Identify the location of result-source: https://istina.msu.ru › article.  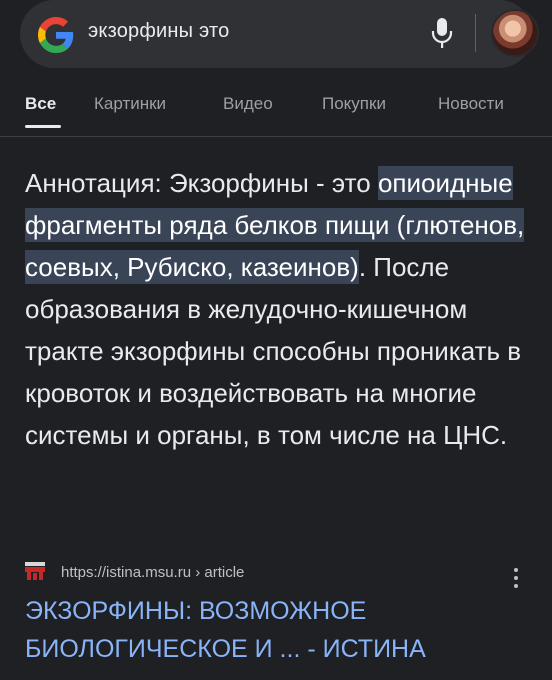
(277, 574).